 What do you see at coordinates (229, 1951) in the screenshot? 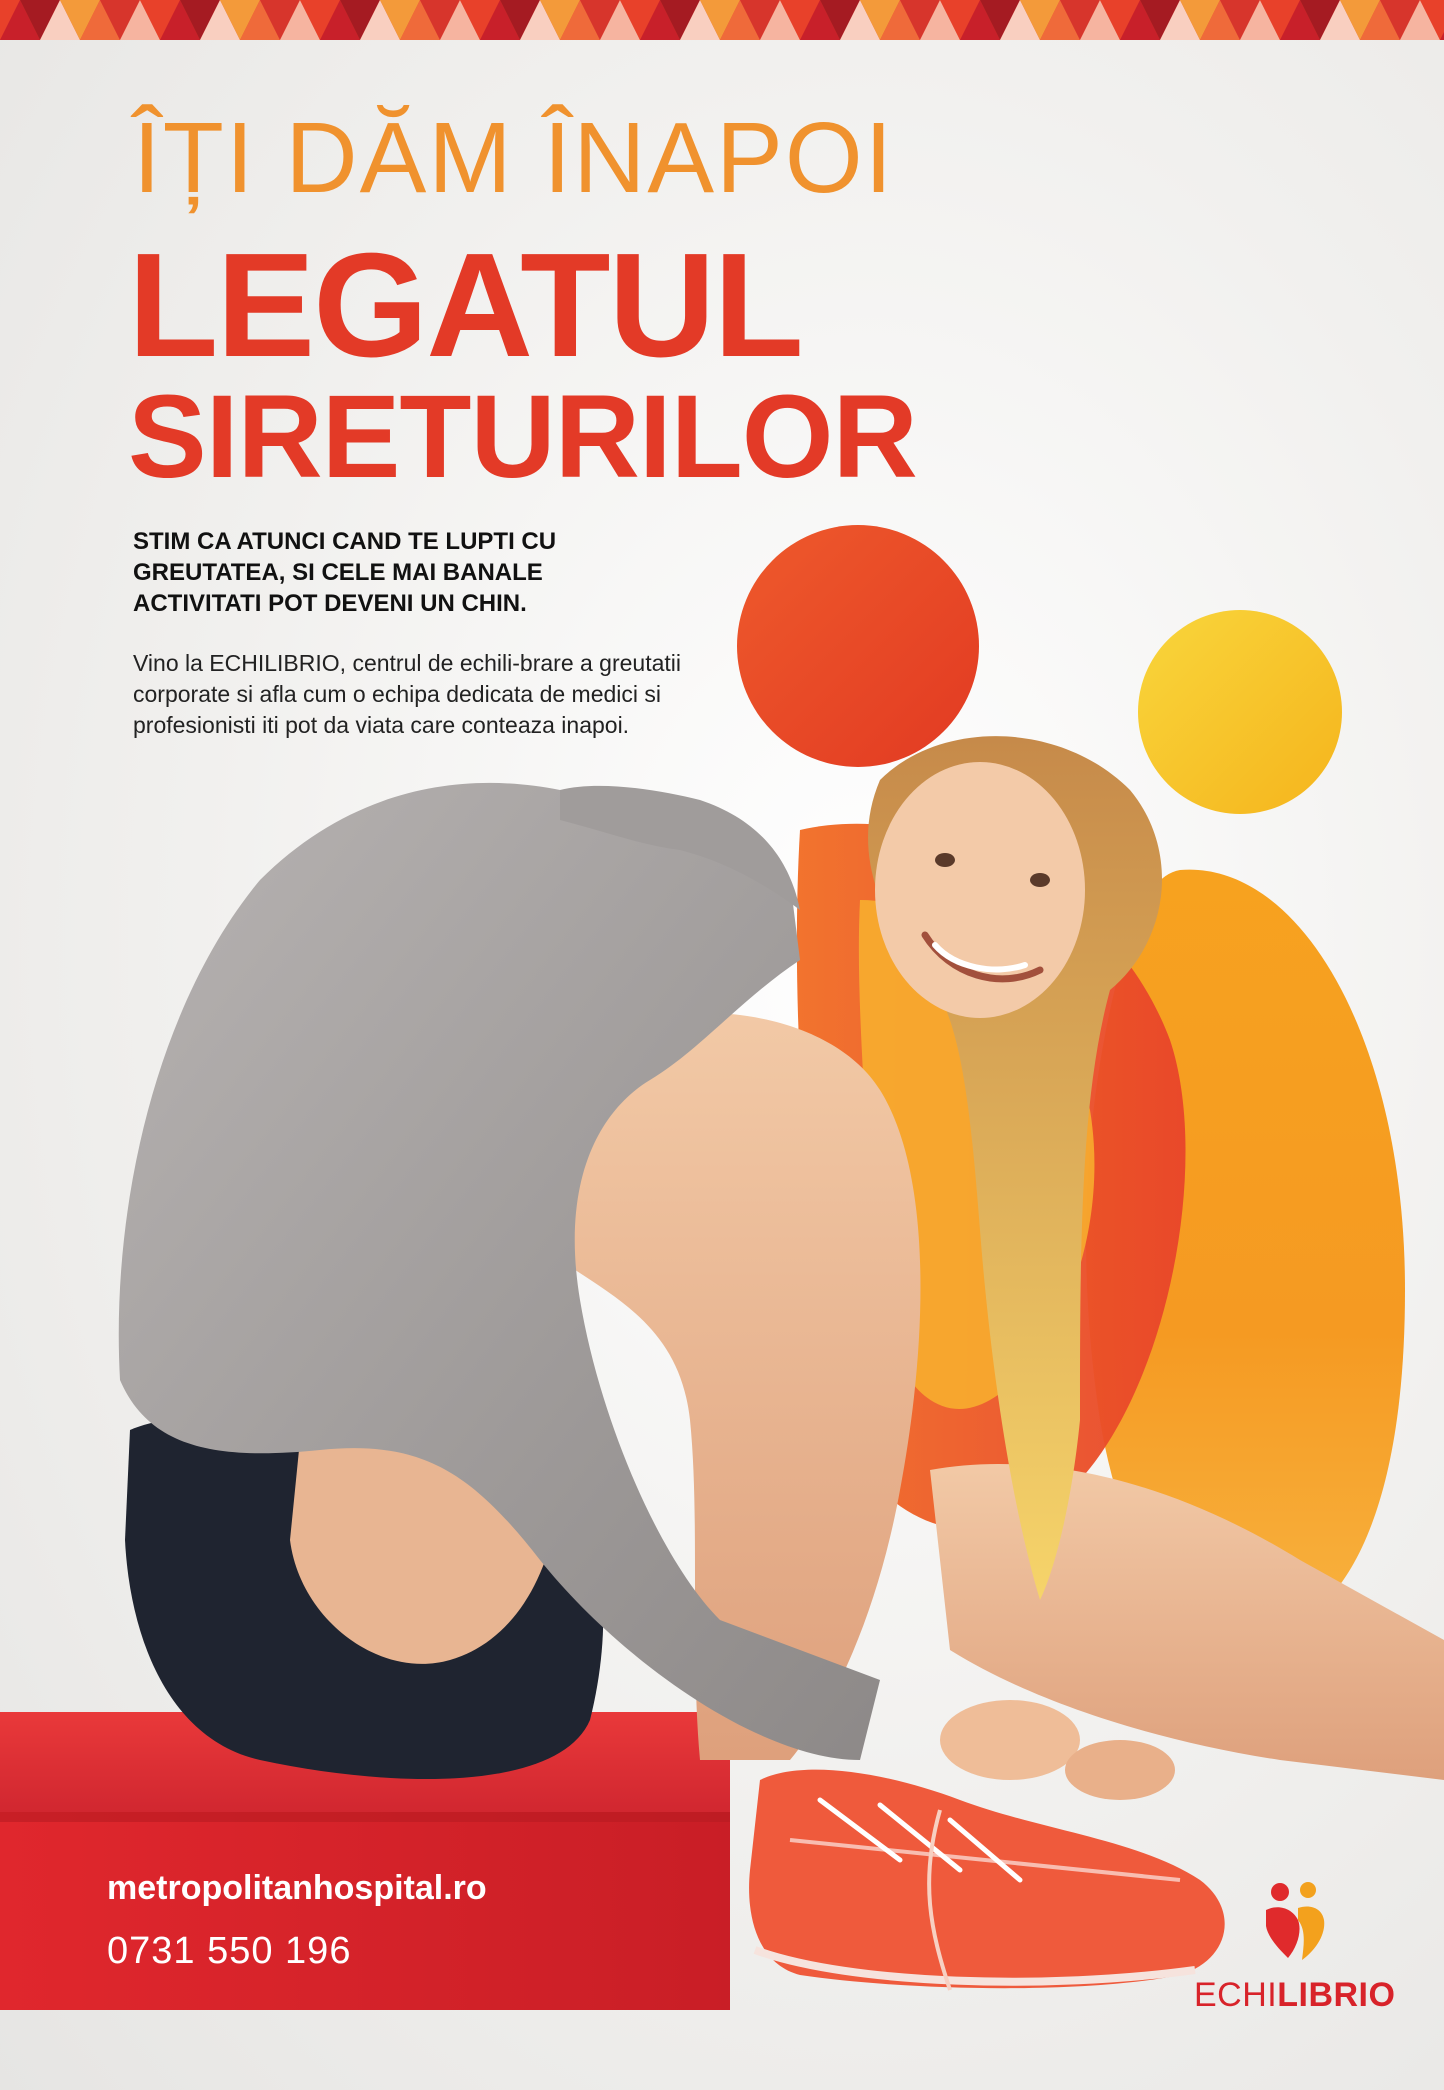
I see `phone-number: 0731 550 196` at bounding box center [229, 1951].